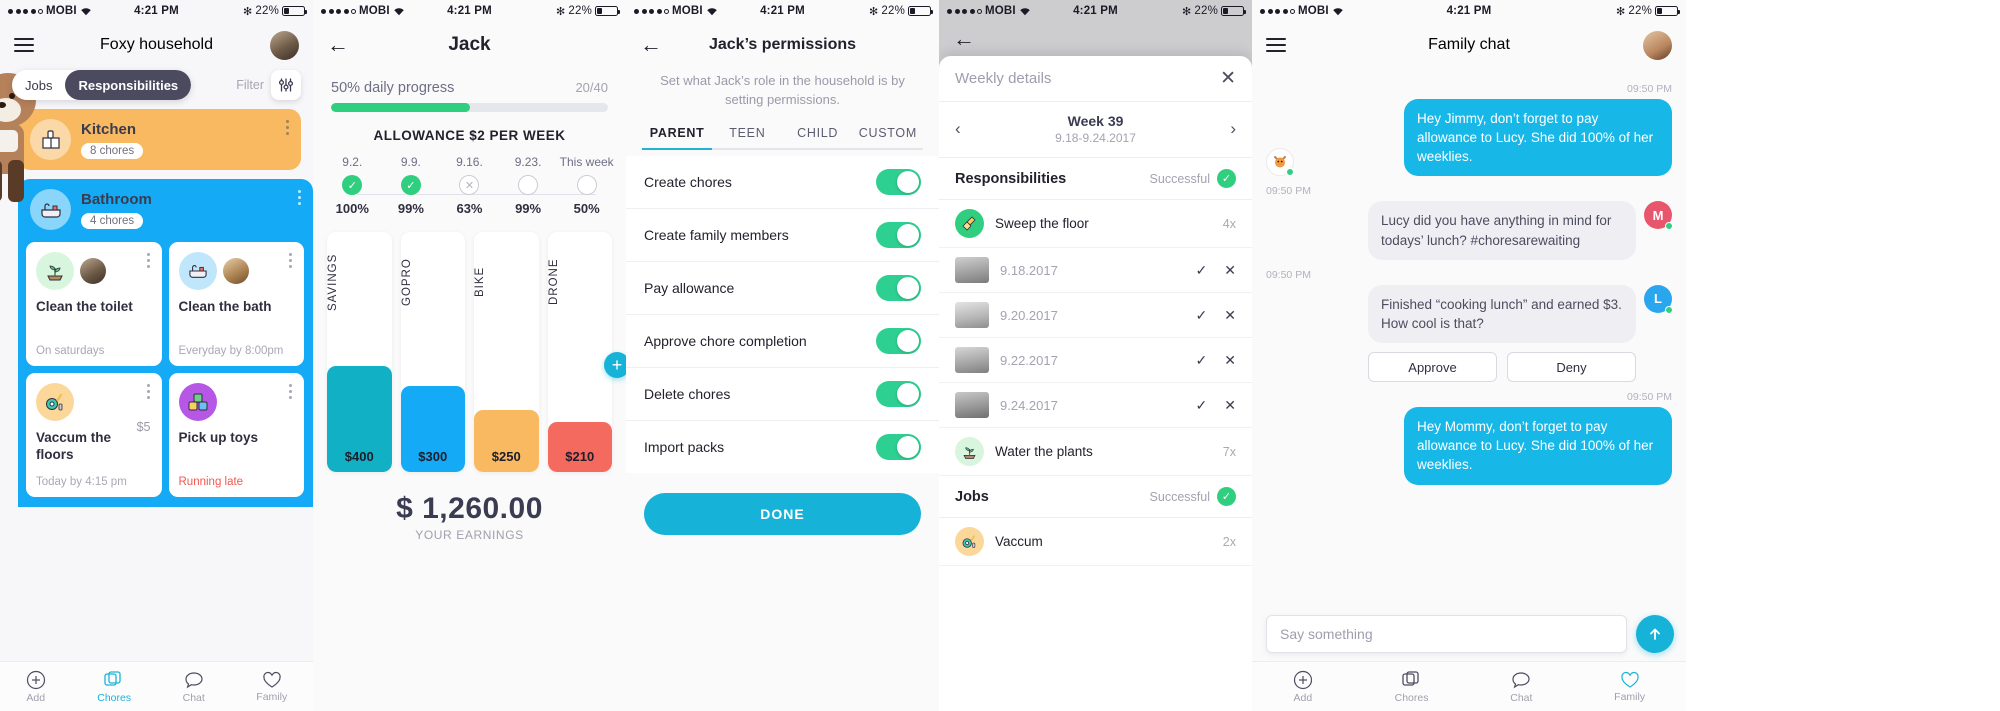 This screenshot has width=2000, height=711. What do you see at coordinates (432, 352) in the screenshot?
I see `goal-column: GOPRO $300` at bounding box center [432, 352].